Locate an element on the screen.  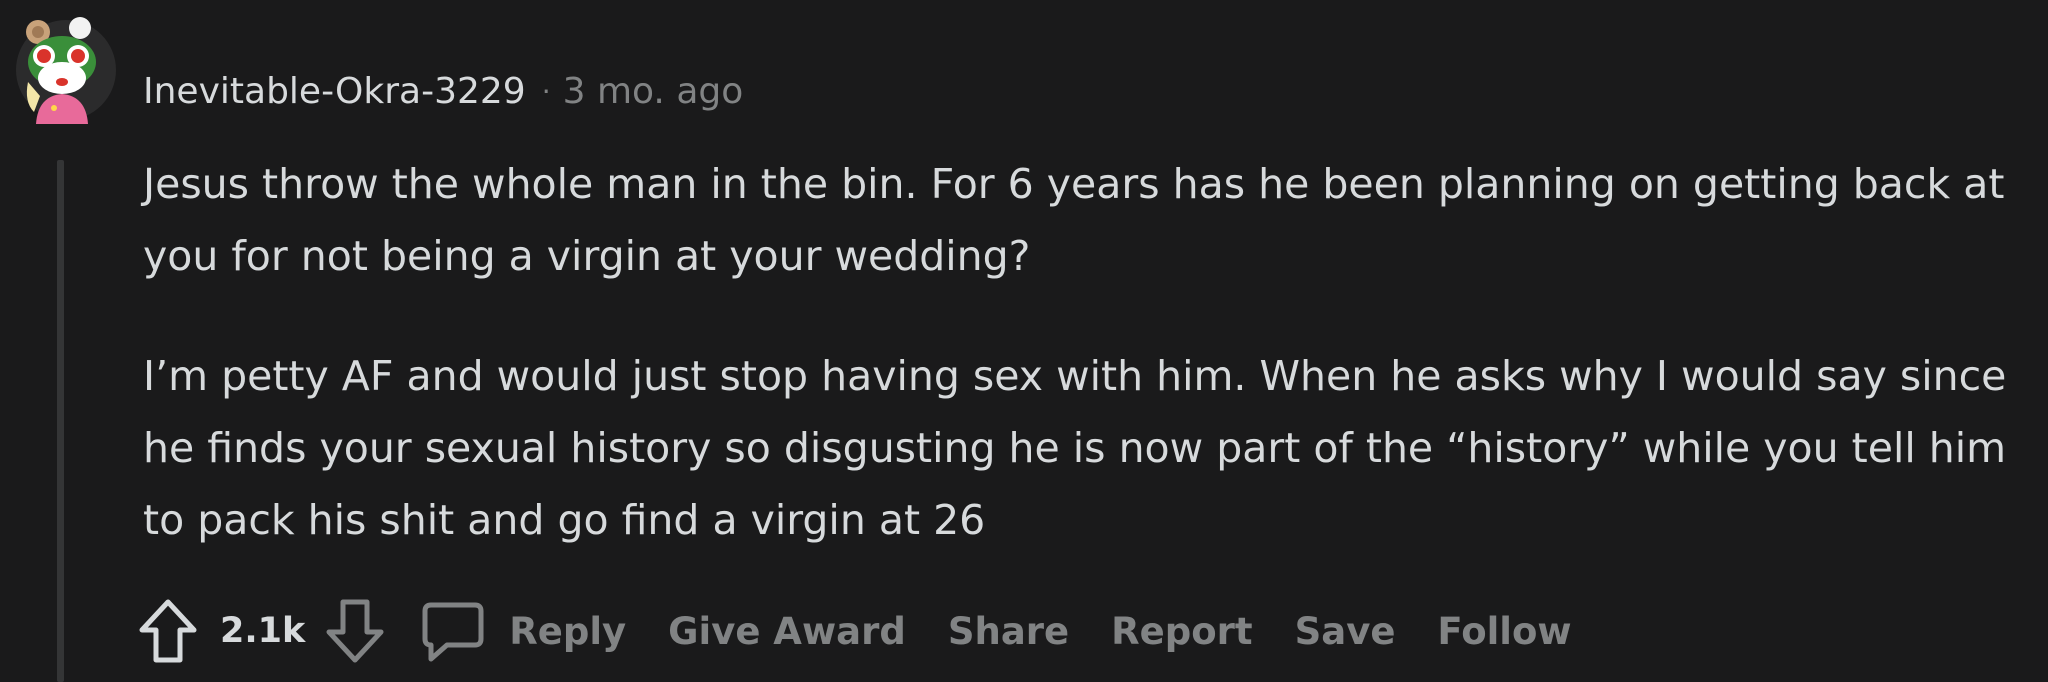
avatar is located at coordinates (66, 68).